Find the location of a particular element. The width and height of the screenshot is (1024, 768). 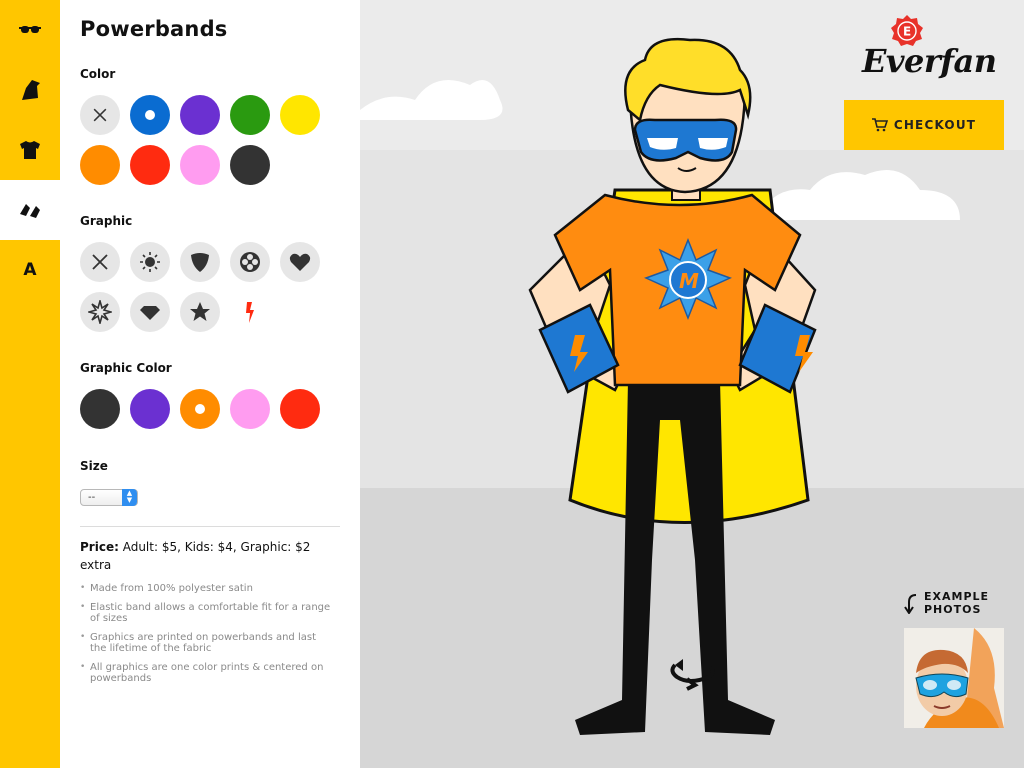

graphic-color-black is located at coordinates (100, 409).